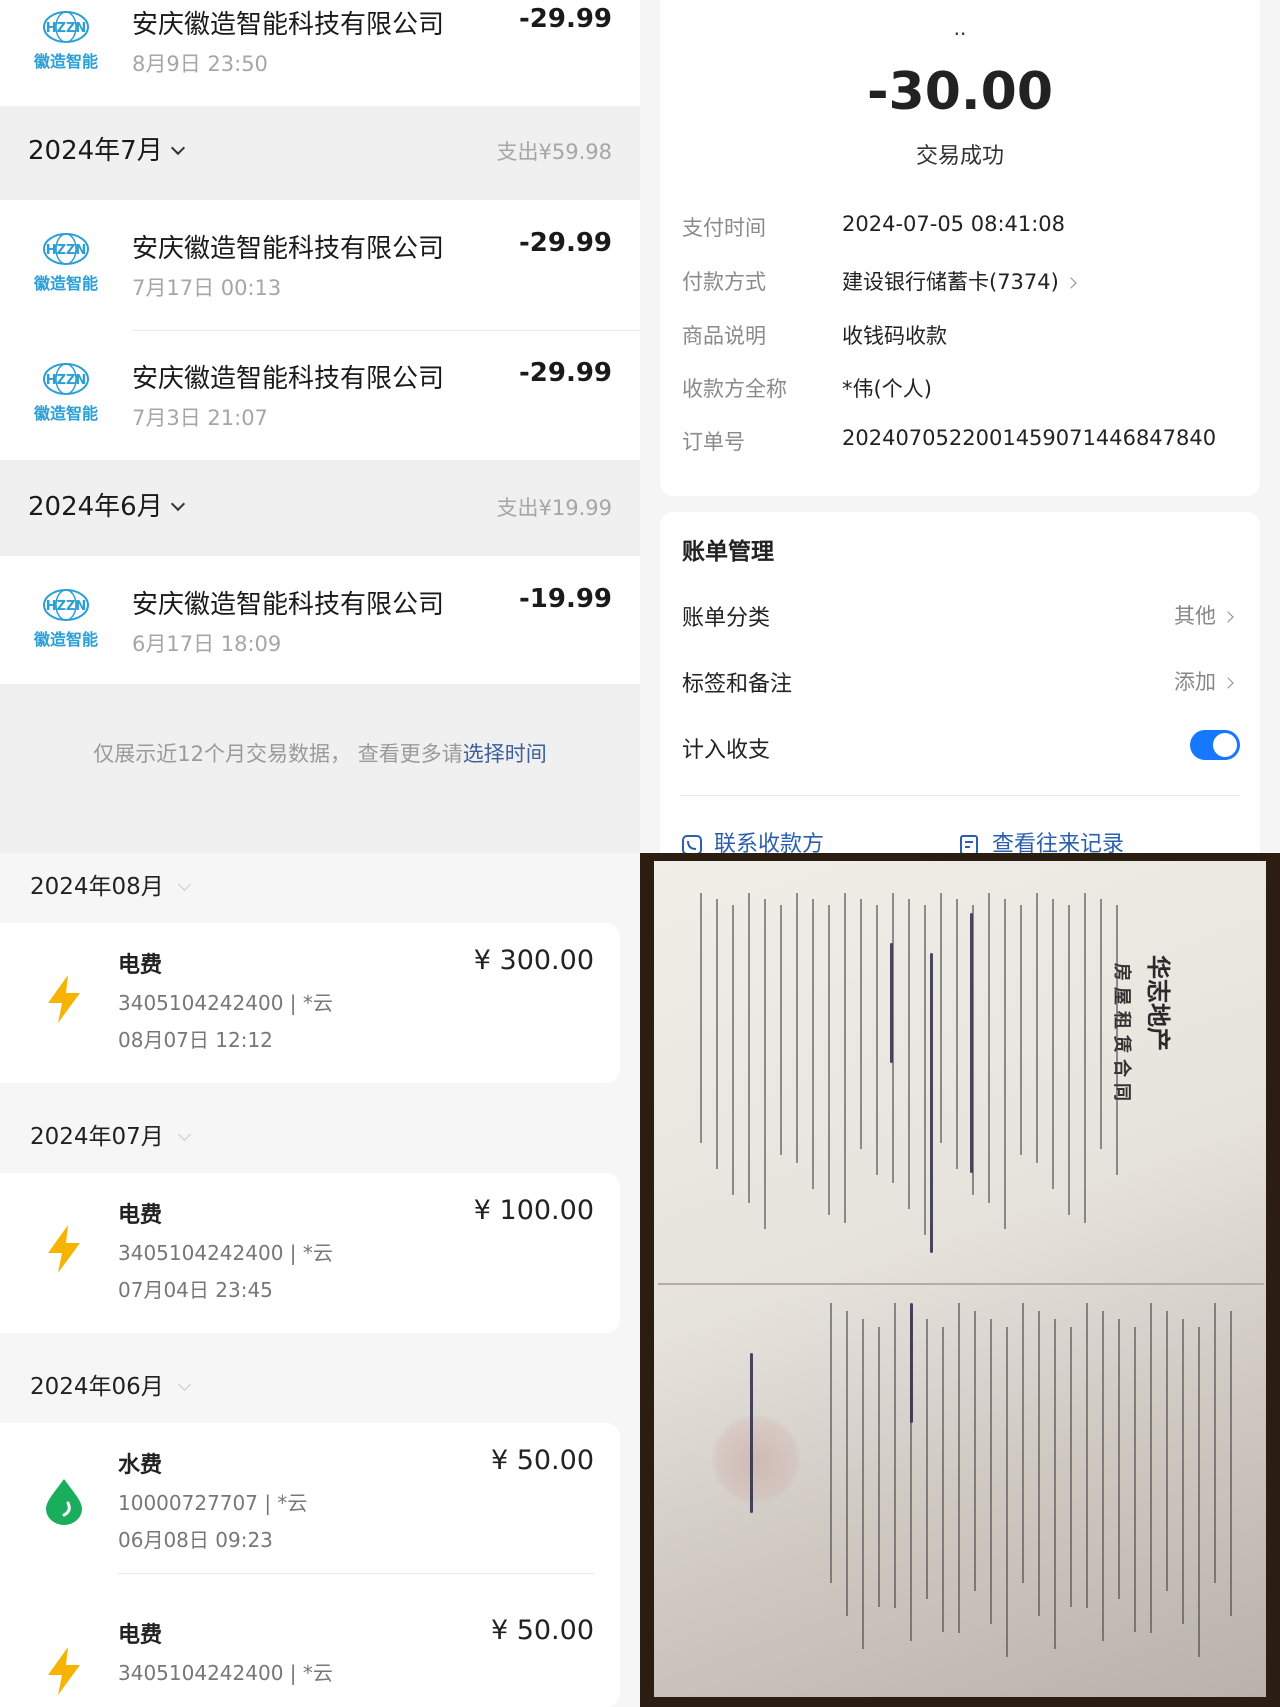  Describe the element at coordinates (64, 1502) in the screenshot. I see `water-drop-icon` at that location.